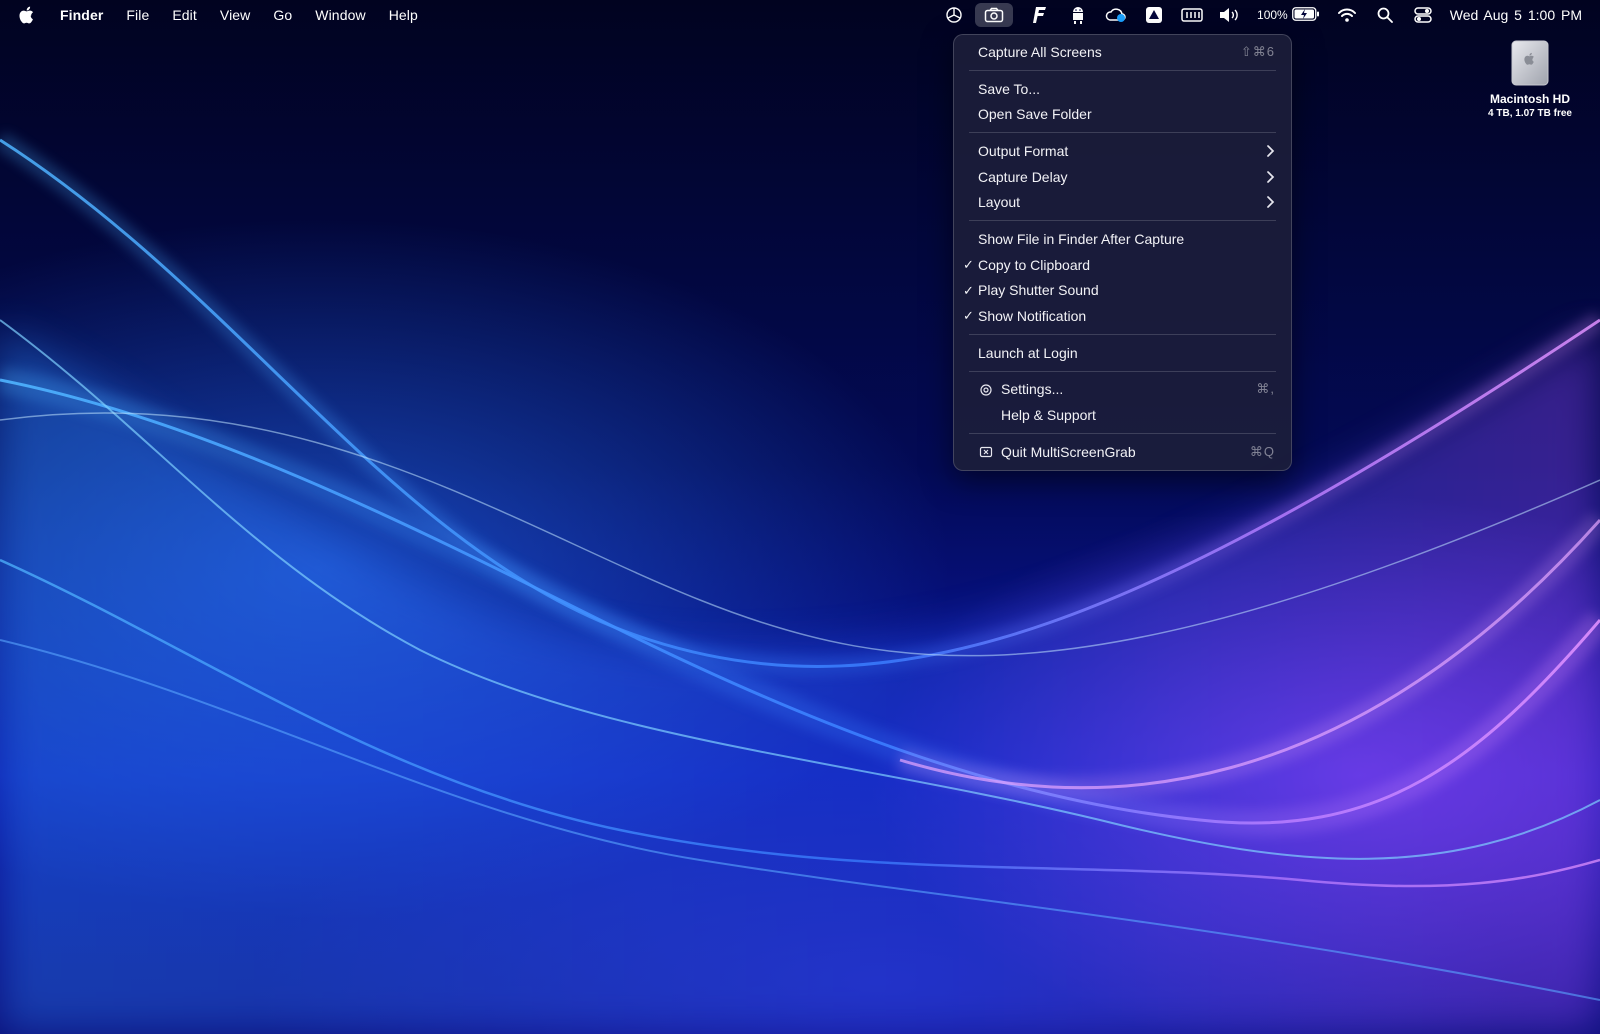 This screenshot has height=1034, width=1600. Describe the element at coordinates (1154, 15) in the screenshot. I see `drive-icon` at that location.